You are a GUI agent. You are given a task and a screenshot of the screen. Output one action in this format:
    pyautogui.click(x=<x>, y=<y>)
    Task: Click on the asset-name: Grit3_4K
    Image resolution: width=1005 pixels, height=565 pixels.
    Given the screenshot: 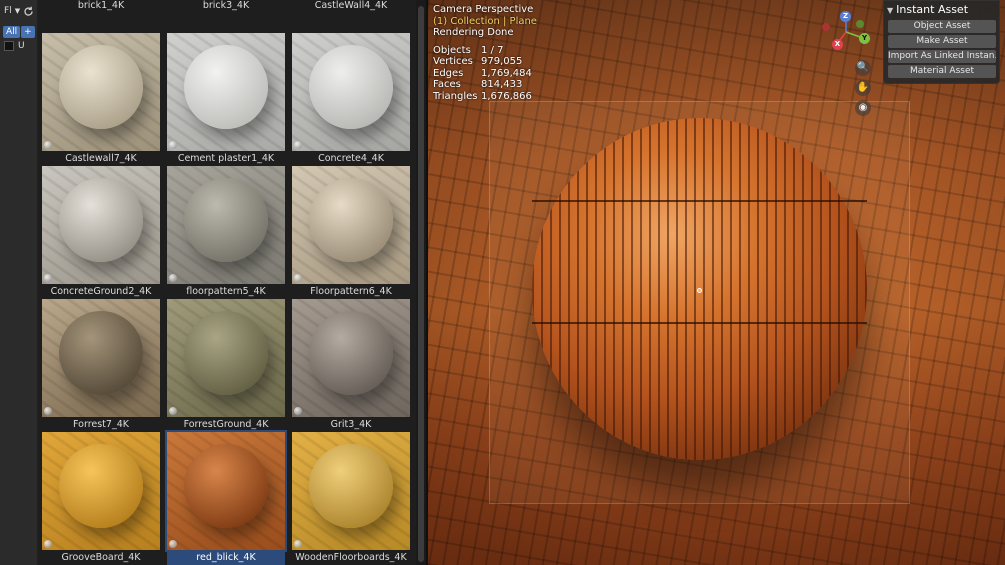 What is the action you would take?
    pyautogui.click(x=351, y=424)
    